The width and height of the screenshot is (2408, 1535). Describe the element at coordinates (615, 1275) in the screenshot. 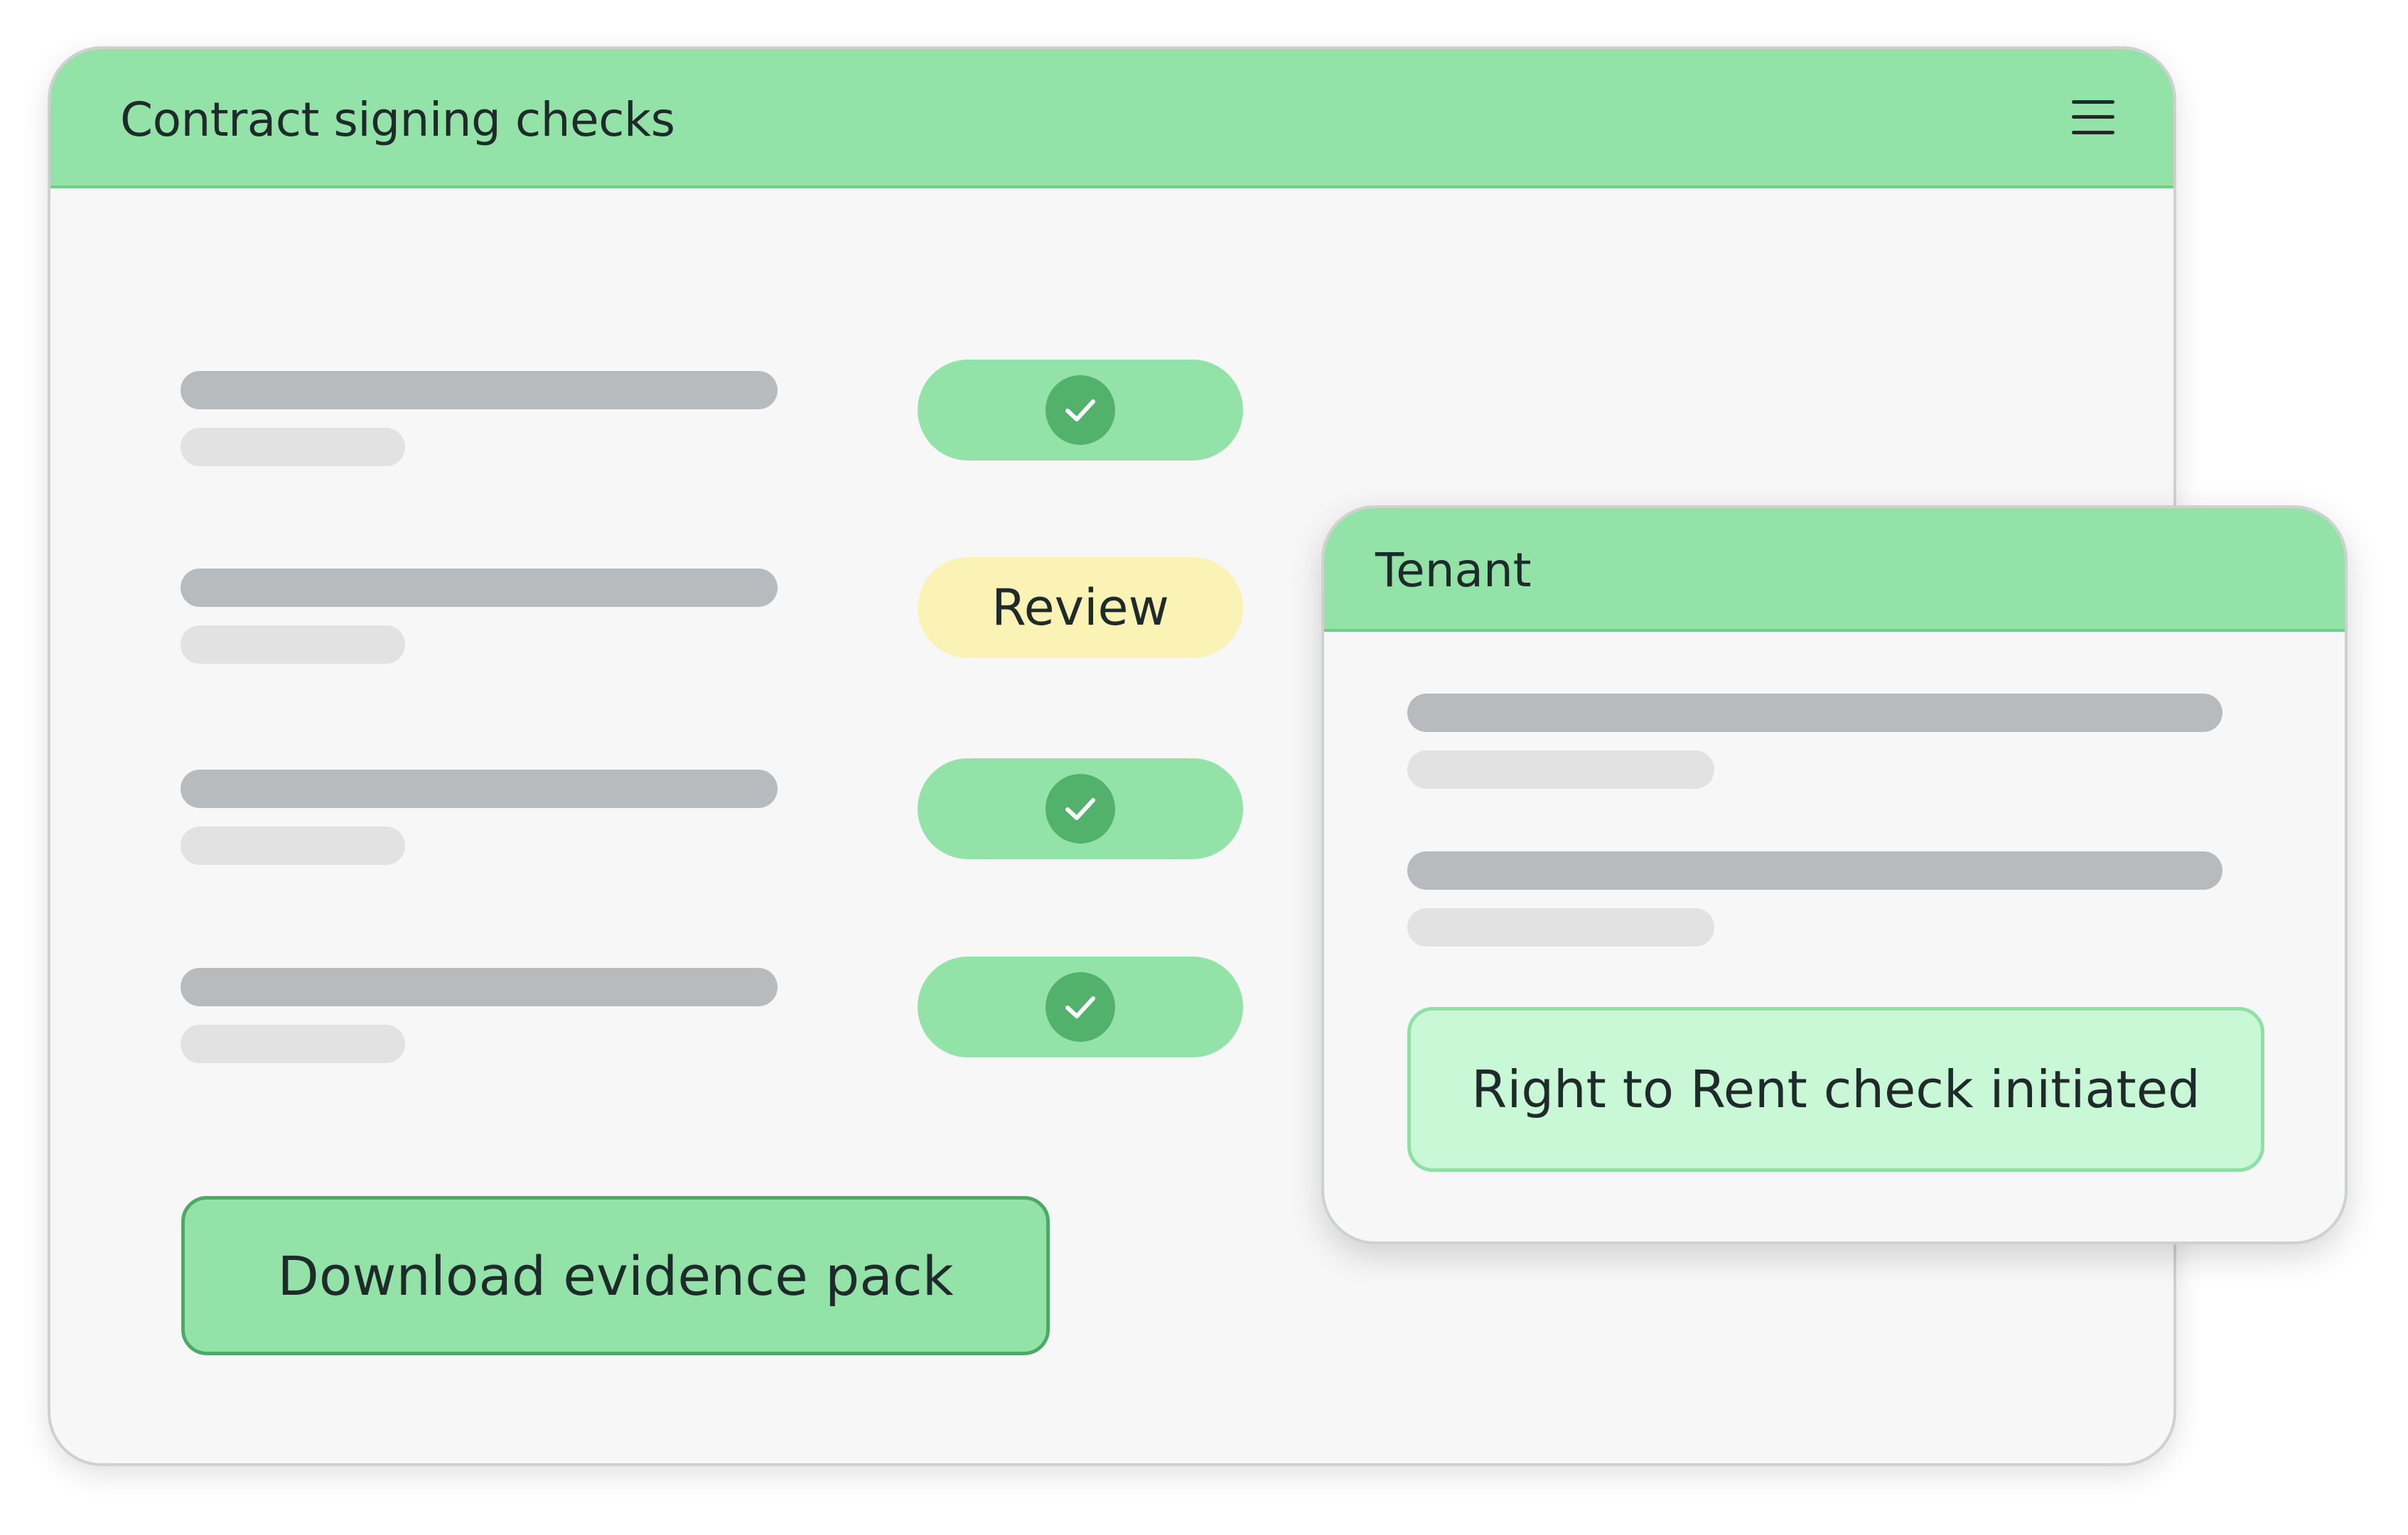

I see `download-evidence-pack-button: Download evidence pack` at that location.